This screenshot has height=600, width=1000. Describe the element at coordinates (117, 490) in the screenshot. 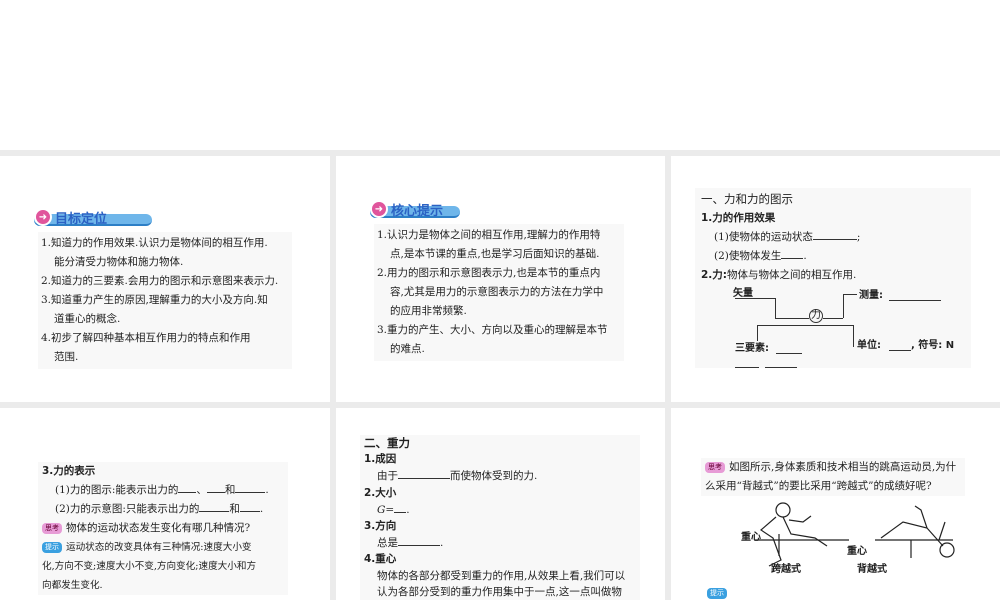

I see `text: (1)力的图示:能表示出力的` at that location.